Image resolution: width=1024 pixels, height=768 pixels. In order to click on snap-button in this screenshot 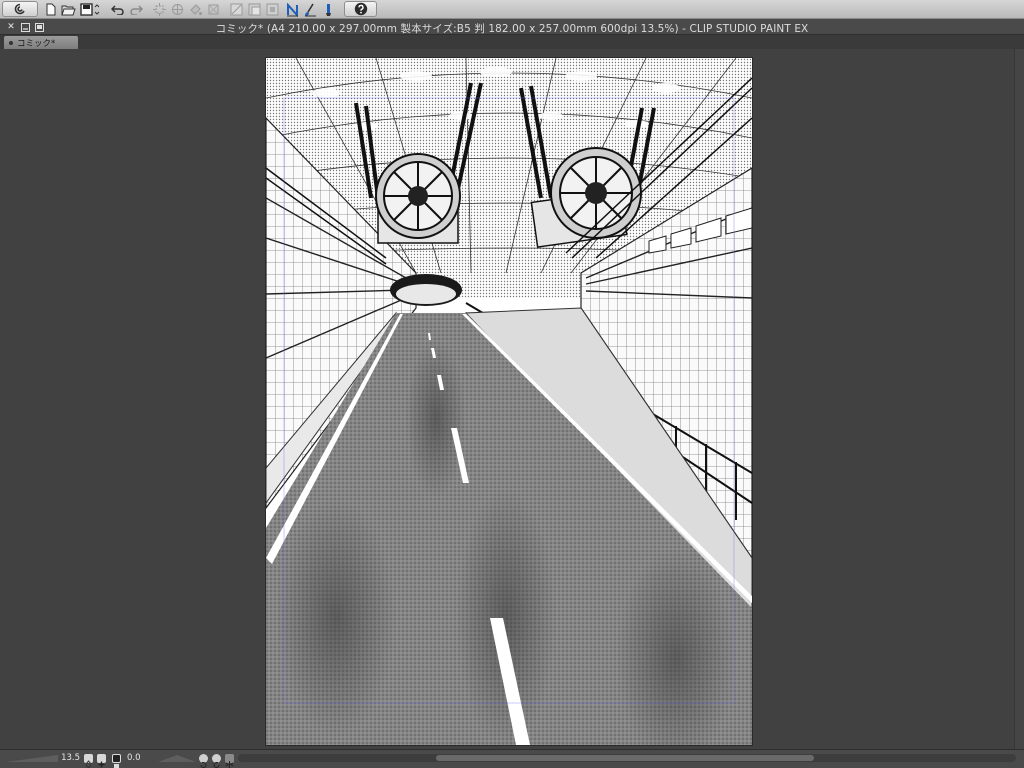, I will do `click(272, 9)`.